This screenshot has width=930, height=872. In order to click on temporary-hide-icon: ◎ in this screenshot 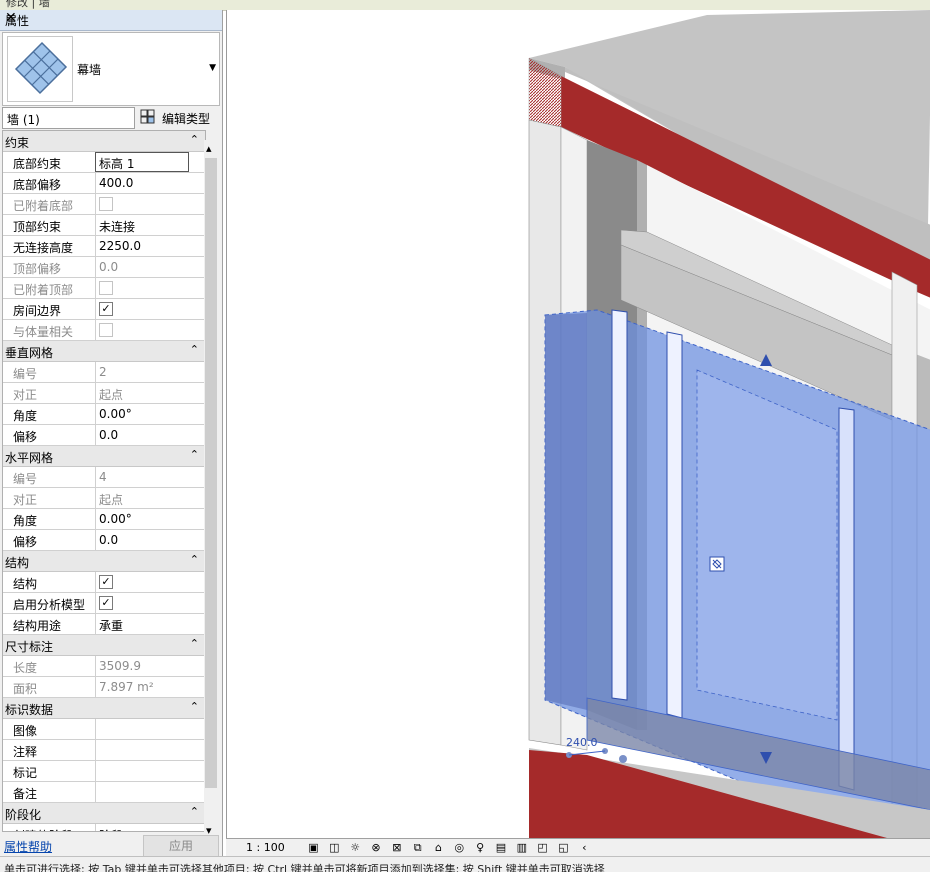, I will do `click(459, 847)`.